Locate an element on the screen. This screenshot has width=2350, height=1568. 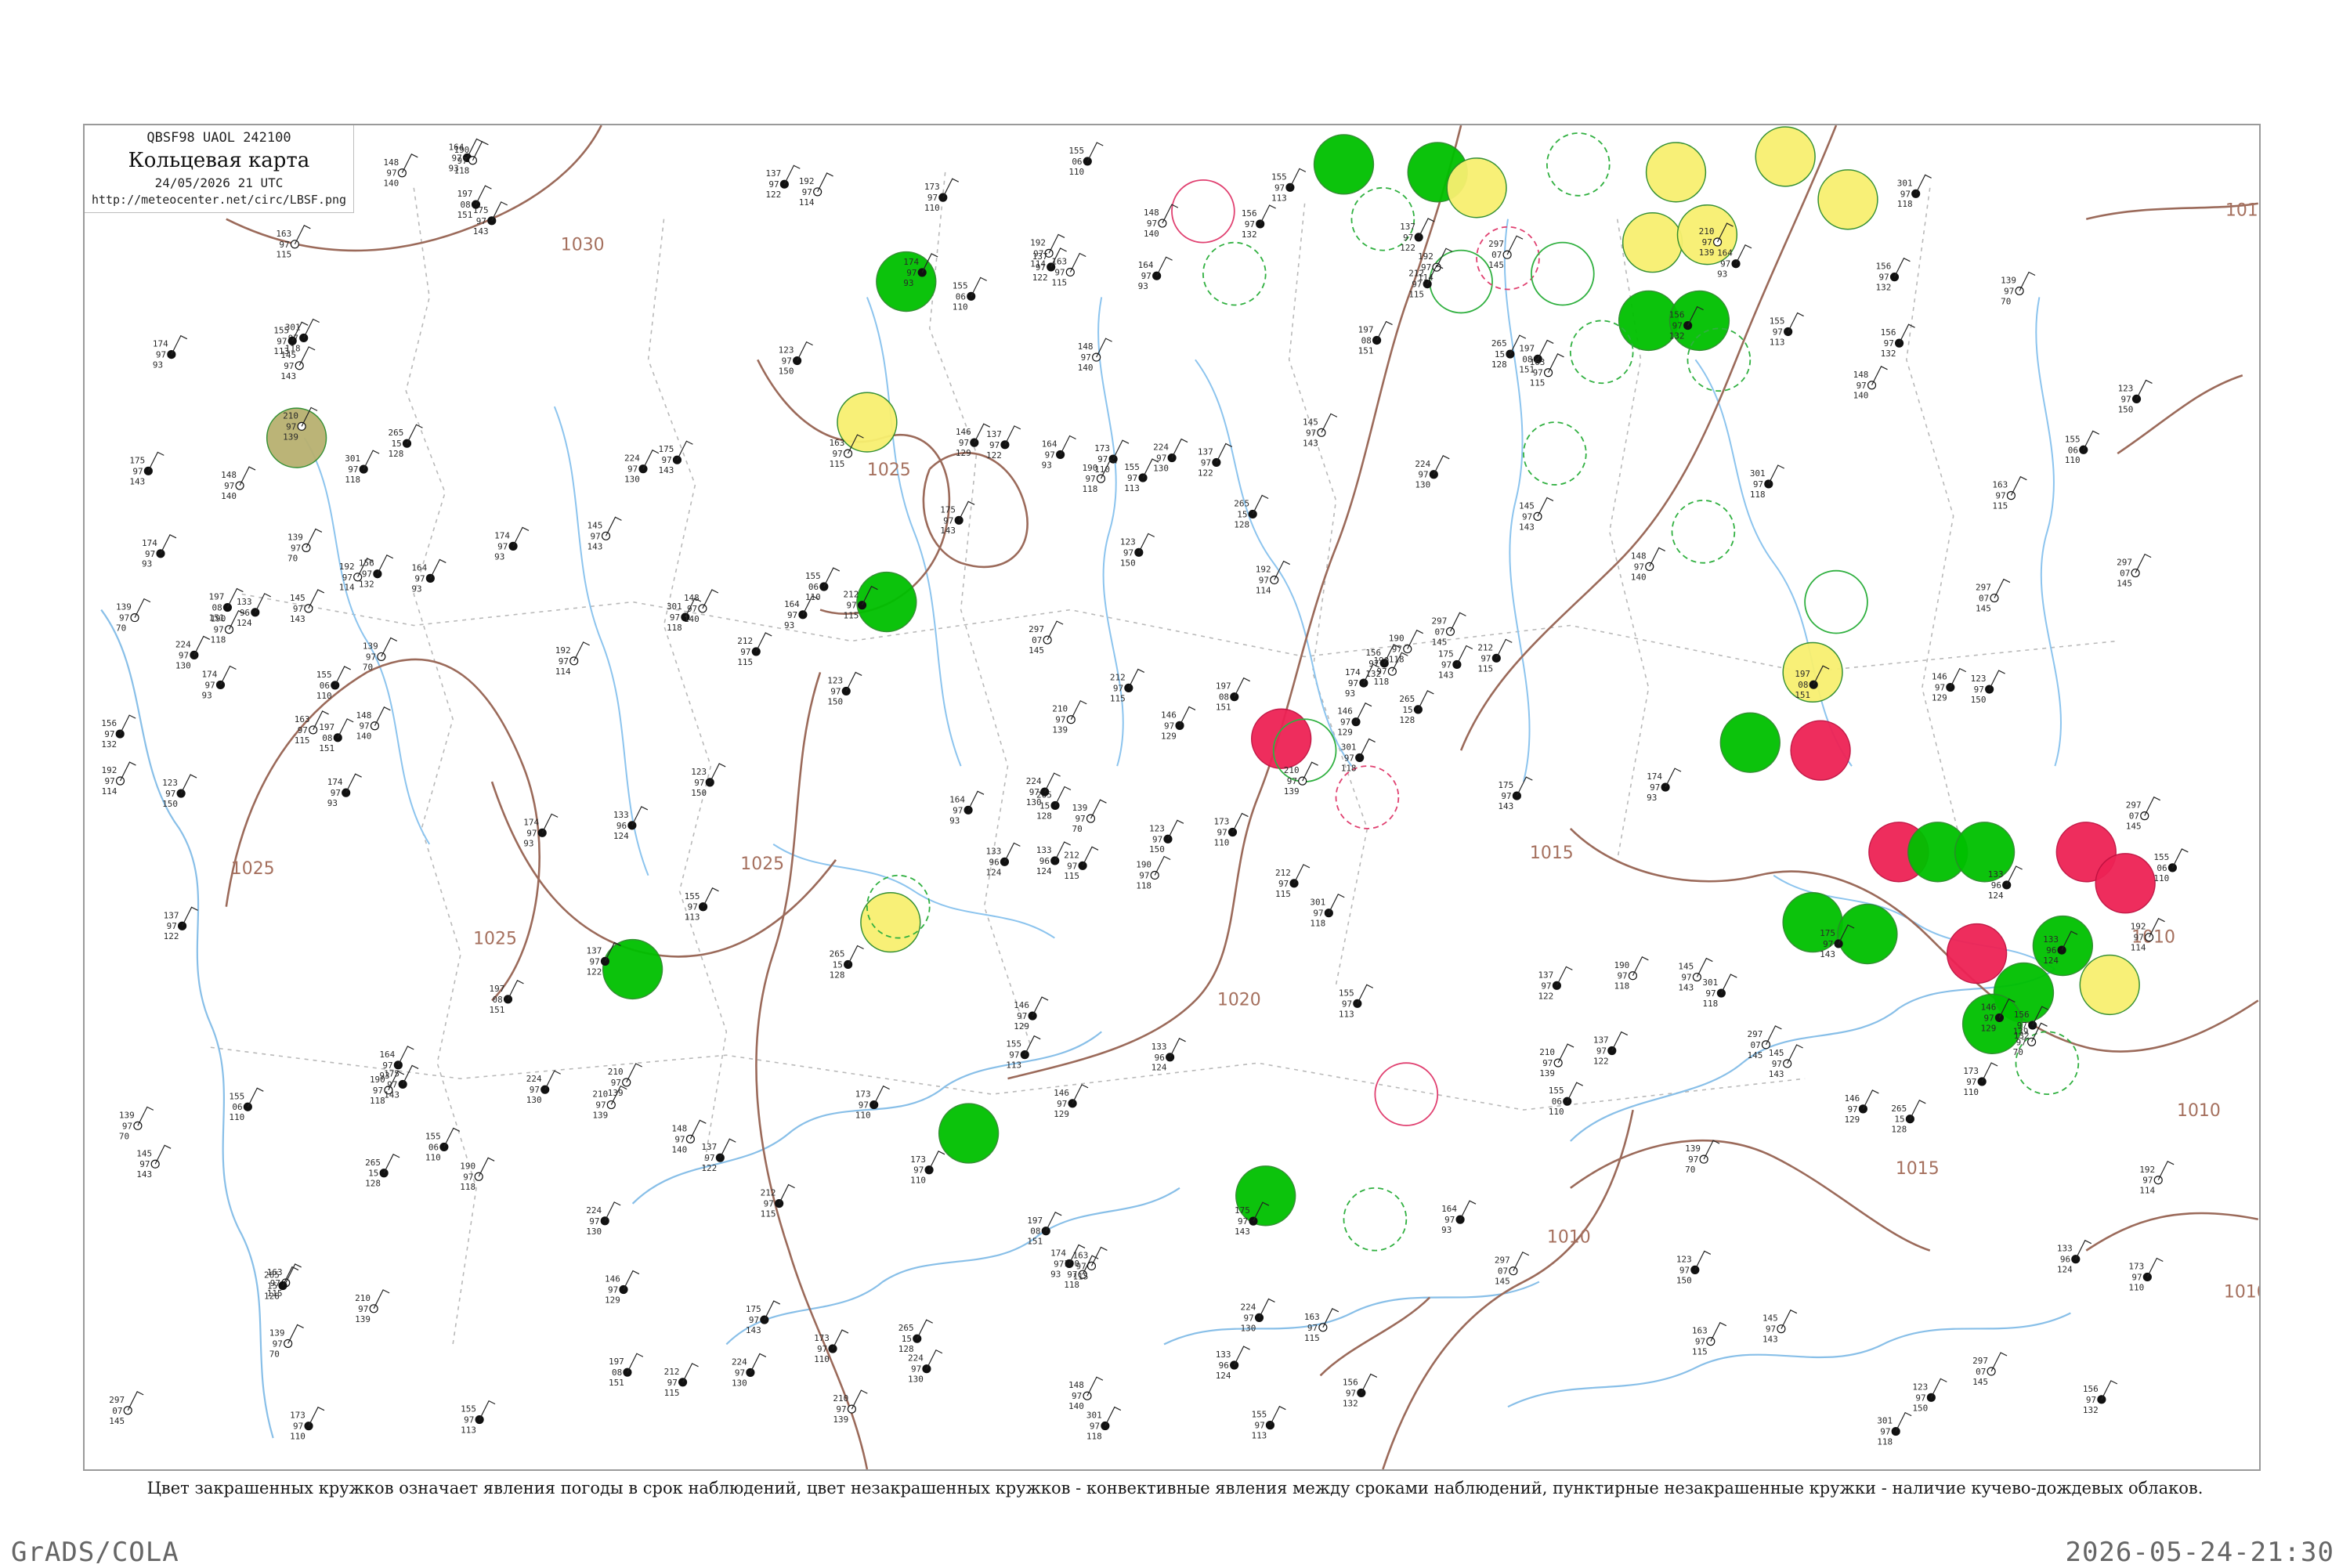
station-plot: 12397150 is located at coordinates (796, 359).